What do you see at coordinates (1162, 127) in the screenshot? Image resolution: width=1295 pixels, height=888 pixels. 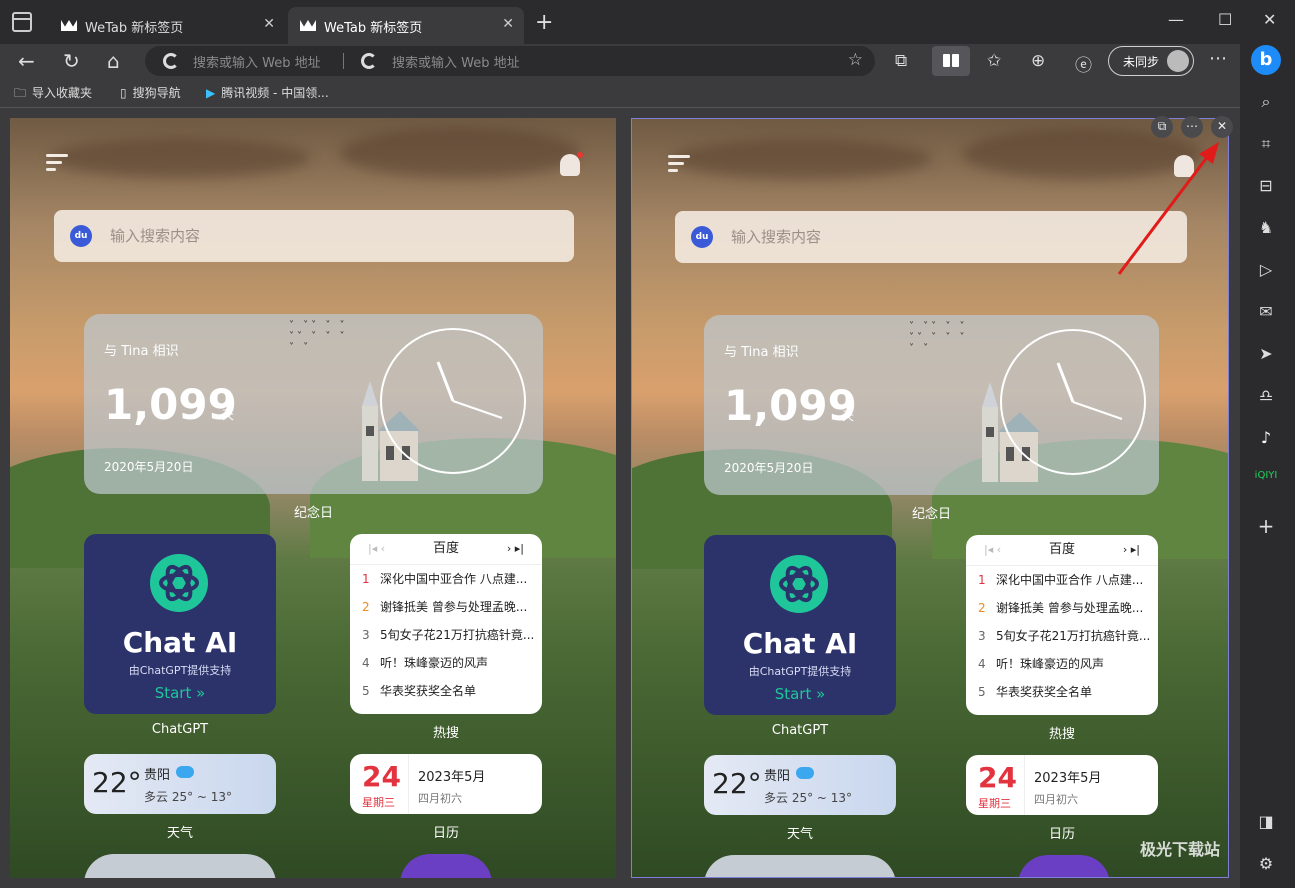 I see `open-in-tab-icon: ⧉` at bounding box center [1162, 127].